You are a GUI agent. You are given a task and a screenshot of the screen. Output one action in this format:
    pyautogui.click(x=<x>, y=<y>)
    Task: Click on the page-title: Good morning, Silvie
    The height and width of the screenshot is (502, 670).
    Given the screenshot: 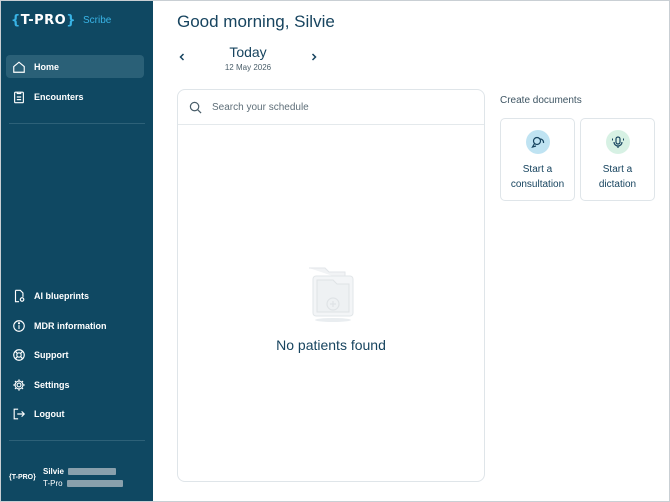 What is the action you would take?
    pyautogui.click(x=256, y=21)
    